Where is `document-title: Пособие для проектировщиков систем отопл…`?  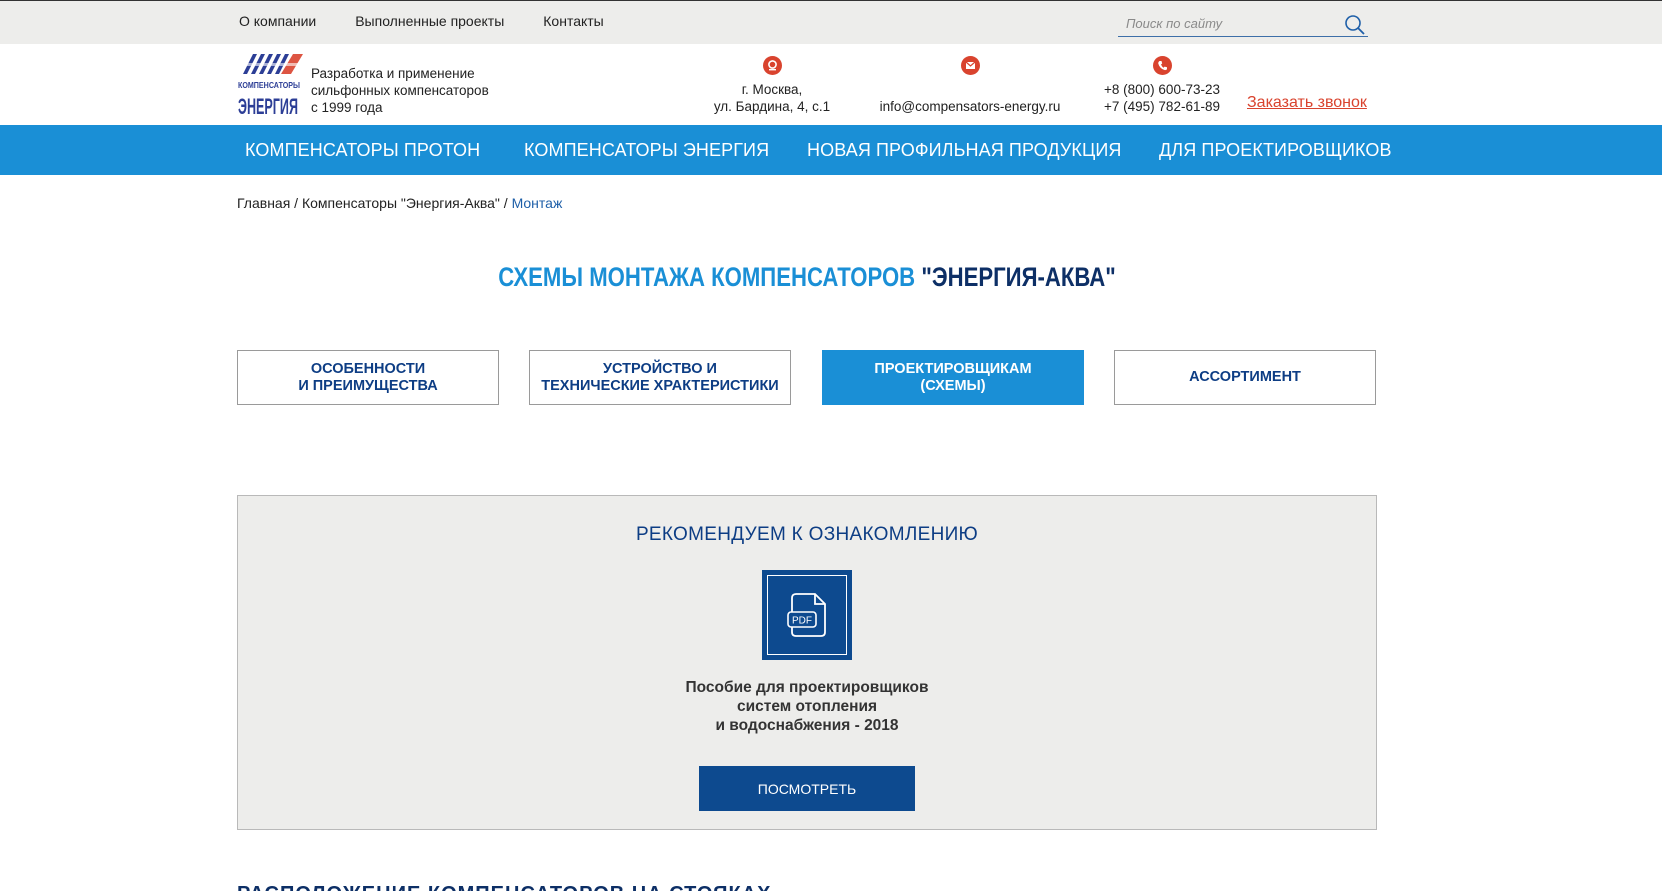 document-title: Пособие для проектировщиков систем отопл… is located at coordinates (807, 706).